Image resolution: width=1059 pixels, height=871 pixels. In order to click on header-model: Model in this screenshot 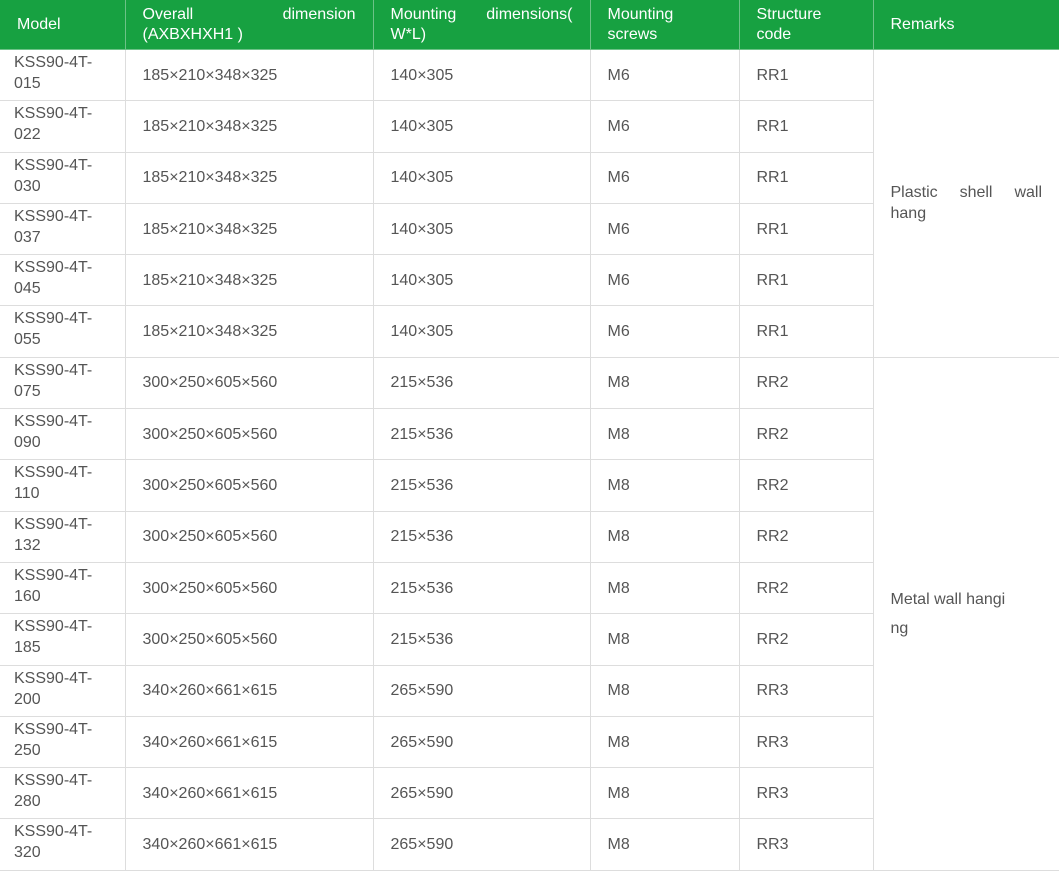, I will do `click(63, 25)`.